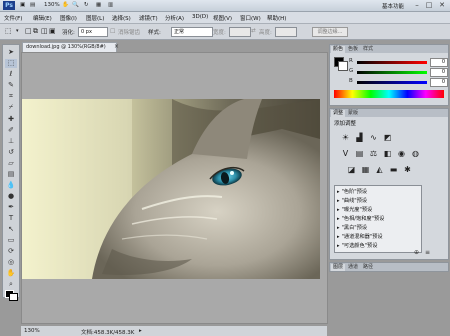 Image resolution: width=450 pixels, height=336 pixels. I want to click on maximize-button: □, so click(429, 5).